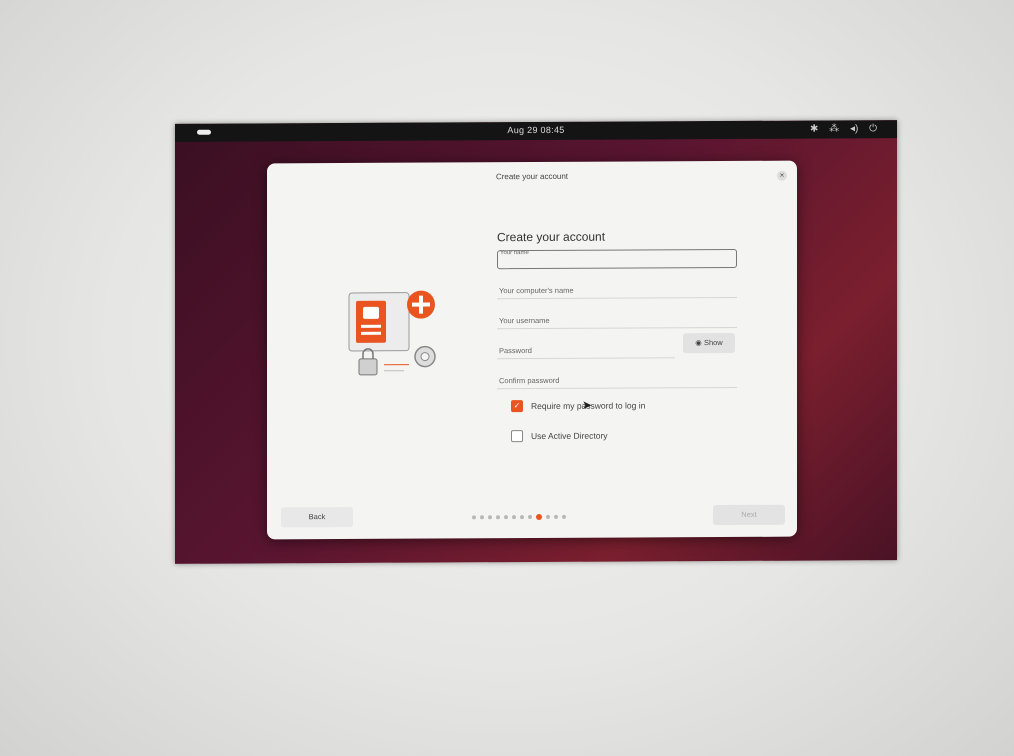 The height and width of the screenshot is (756, 1014). I want to click on top-bar: Aug 29 08:45 ✱ ⁂ ◂) ⏻, so click(536, 131).